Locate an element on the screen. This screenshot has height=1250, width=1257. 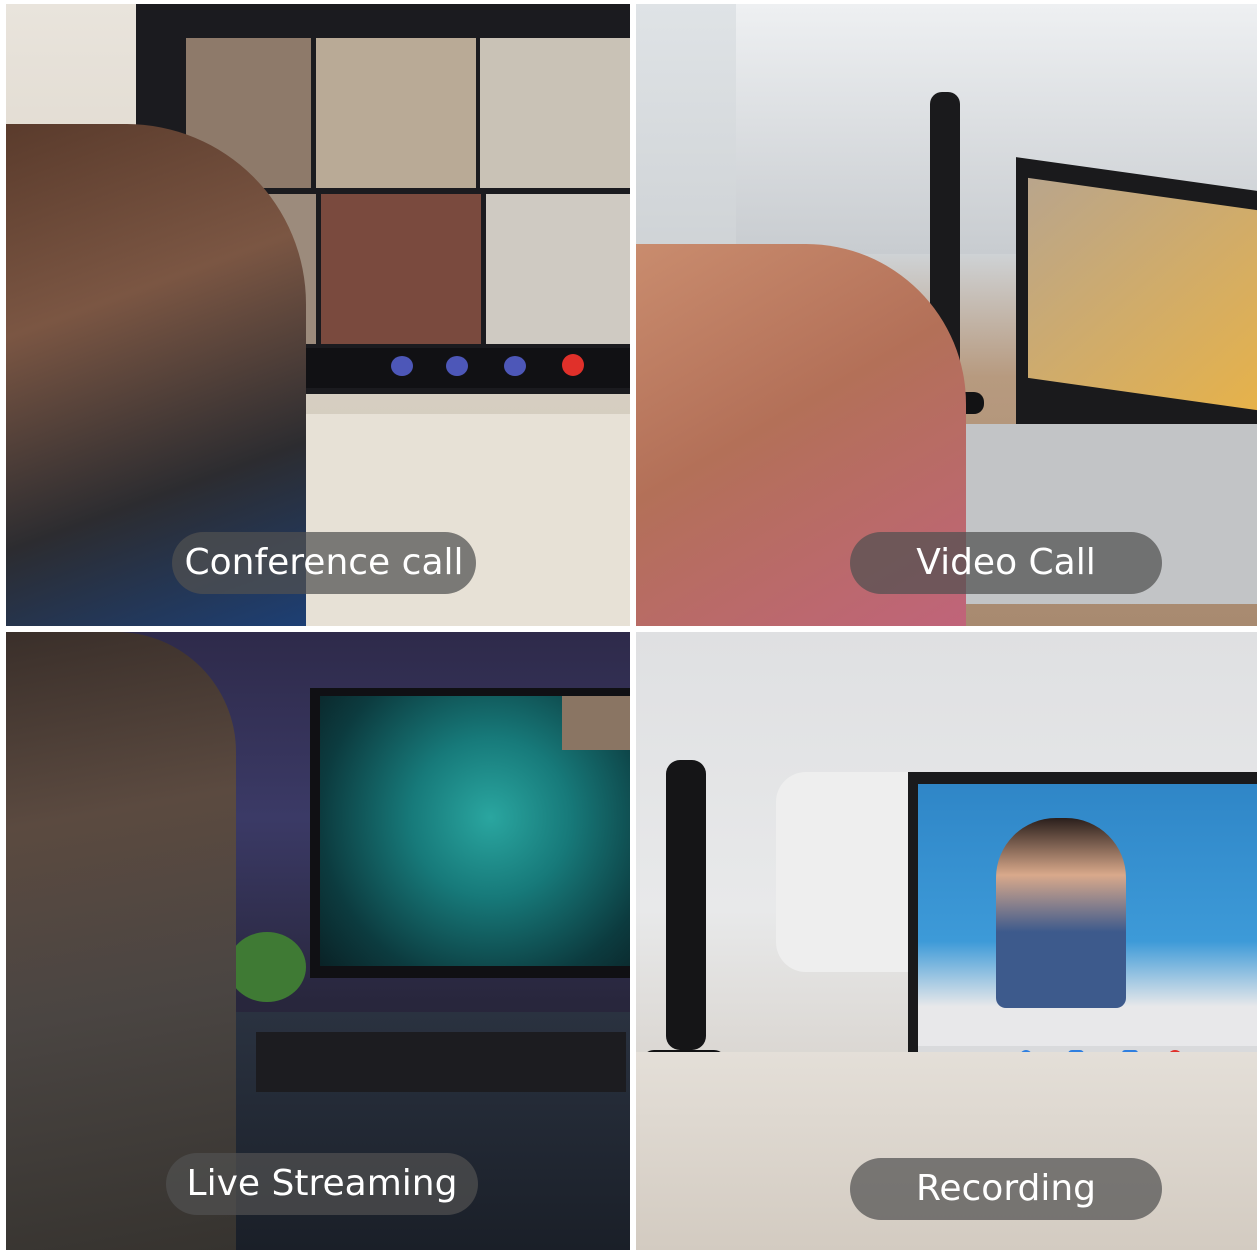
end-call-icon is located at coordinates (573, 365).